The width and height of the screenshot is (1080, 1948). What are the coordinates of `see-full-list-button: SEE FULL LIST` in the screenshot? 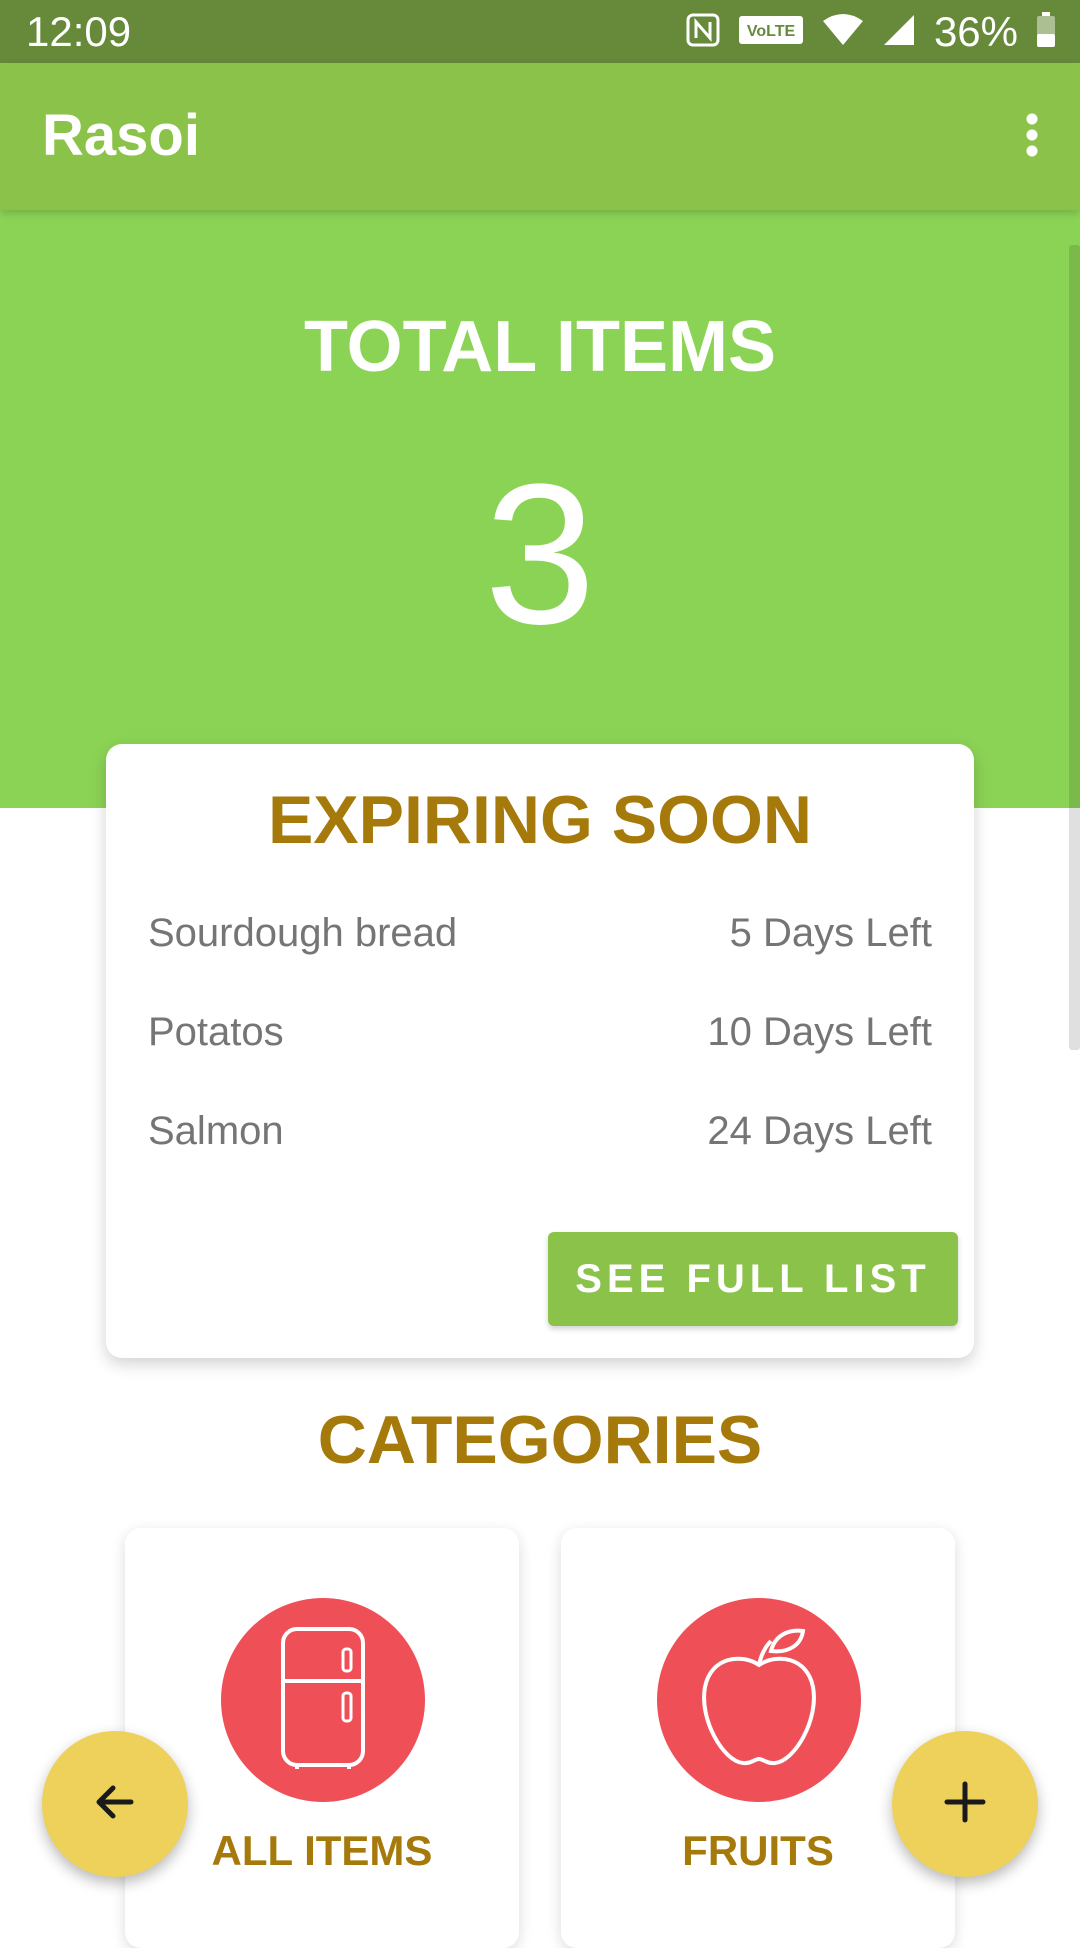 It's located at (753, 1279).